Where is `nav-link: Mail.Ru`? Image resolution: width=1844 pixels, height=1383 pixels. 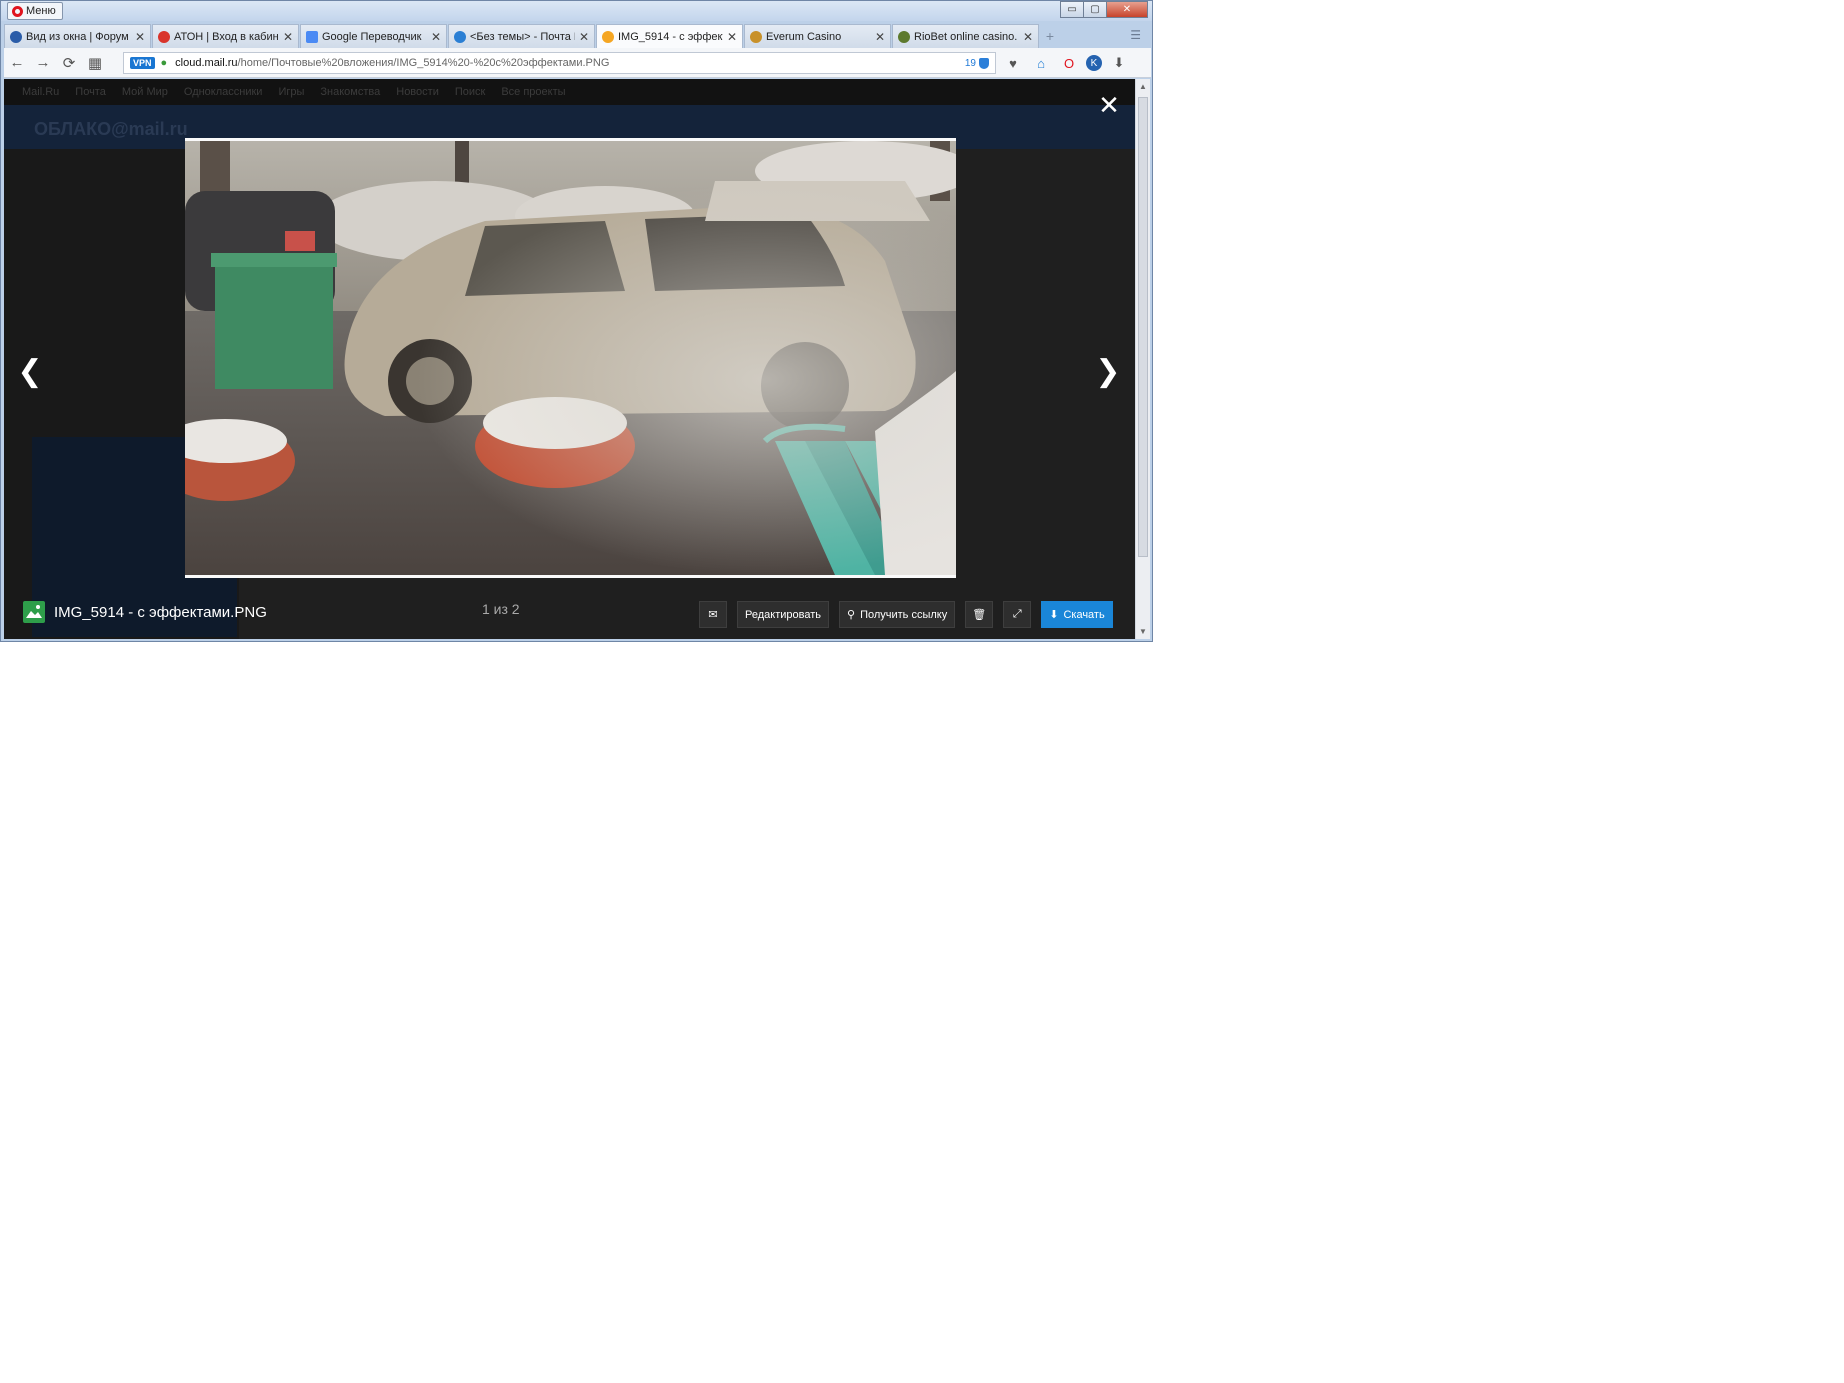
nav-link: Mail.Ru is located at coordinates (40, 92).